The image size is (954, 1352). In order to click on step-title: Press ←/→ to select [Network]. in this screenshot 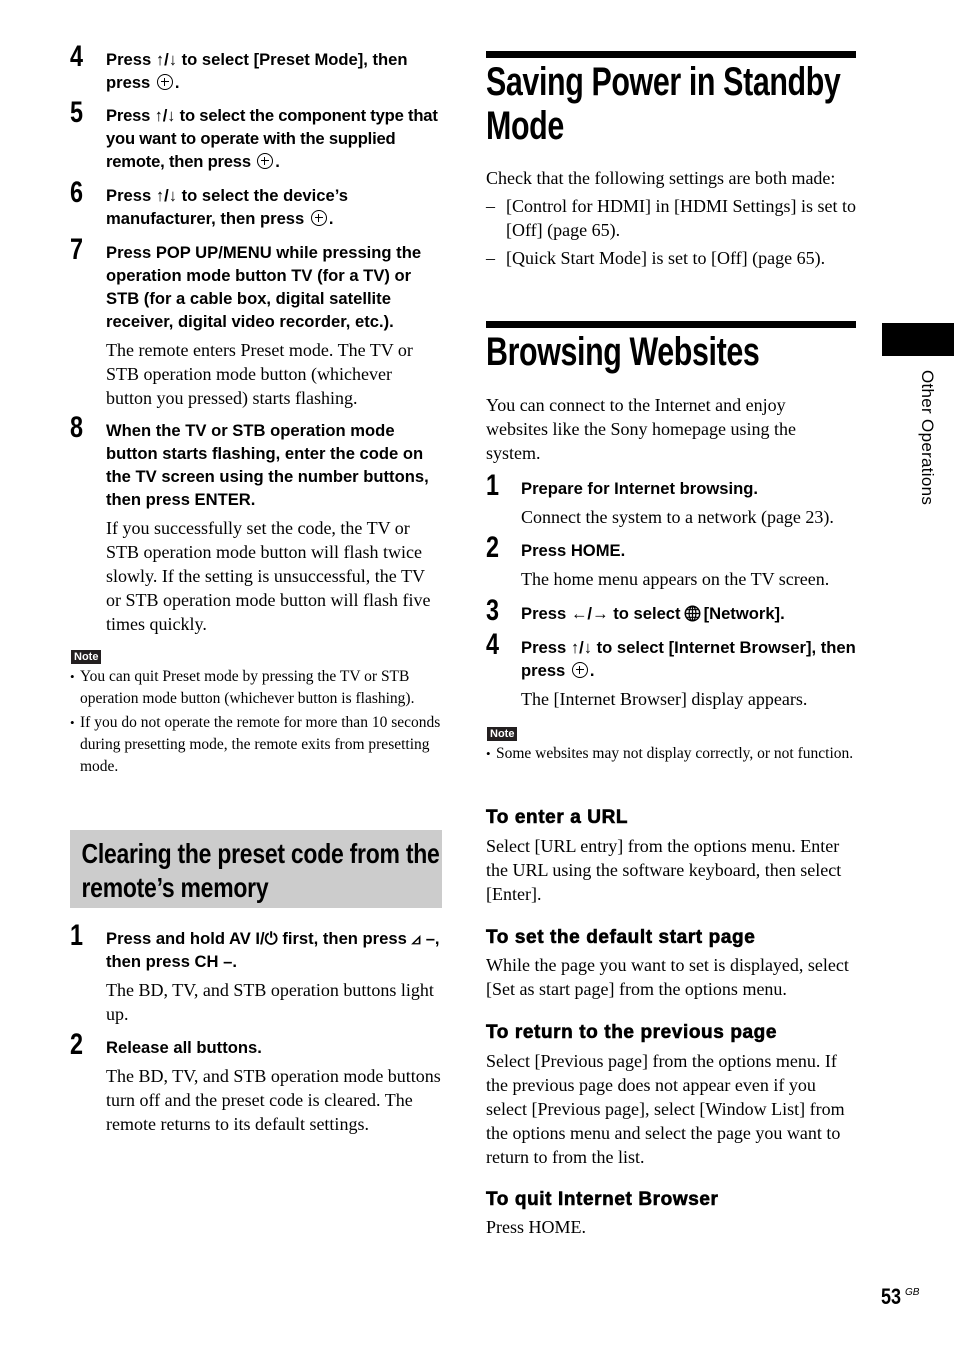, I will do `click(653, 613)`.